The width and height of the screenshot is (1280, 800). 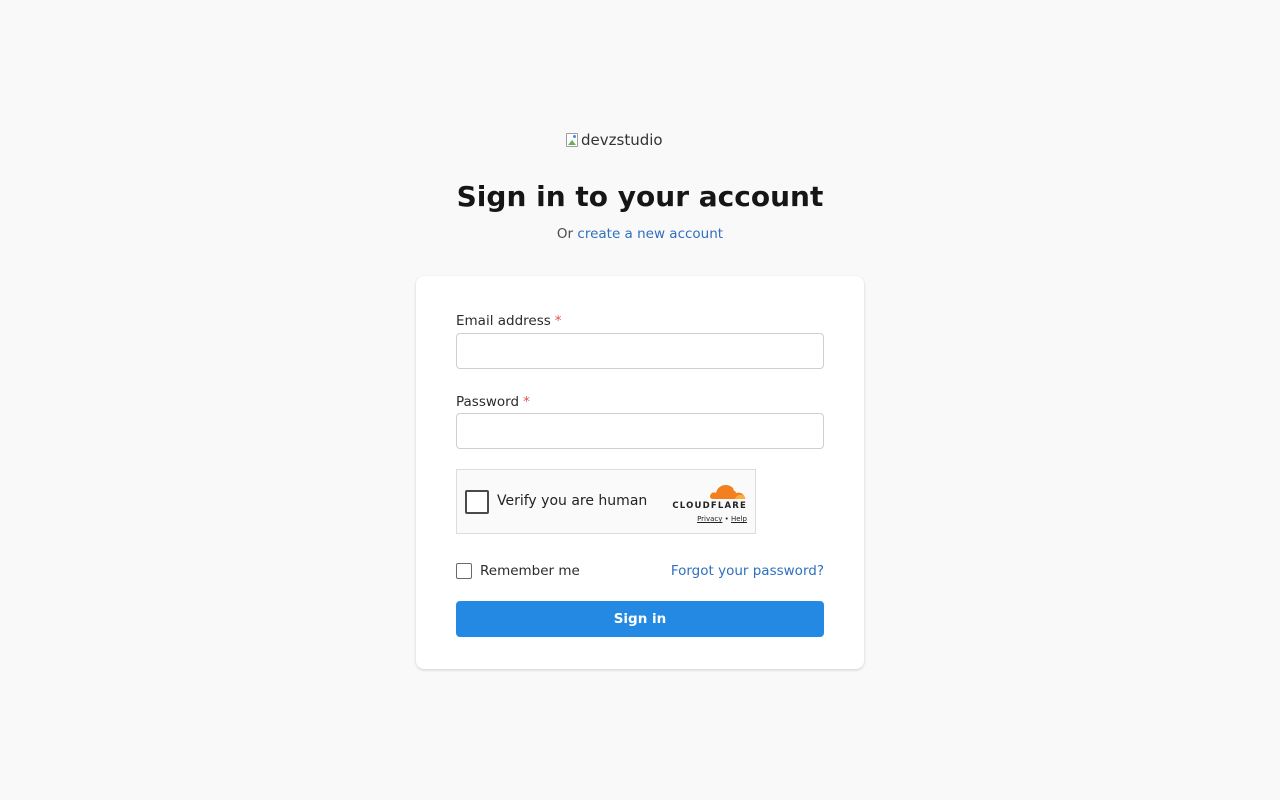 I want to click on forgot-password-link: Forgot your password?, so click(x=747, y=571).